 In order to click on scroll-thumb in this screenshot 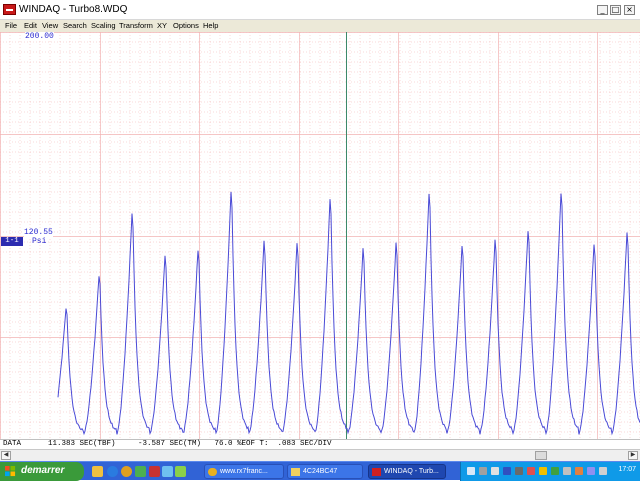, I will do `click(541, 455)`.